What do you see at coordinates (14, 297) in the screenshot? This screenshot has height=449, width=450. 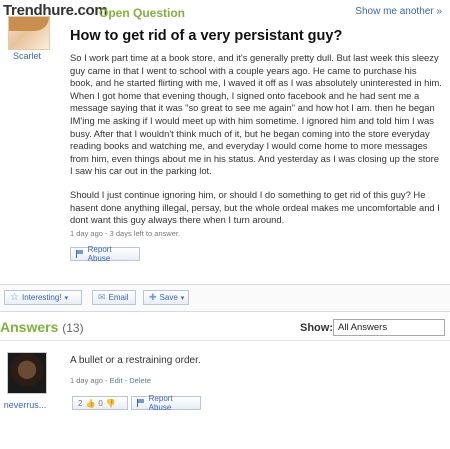 I see `star-icon: ☆` at bounding box center [14, 297].